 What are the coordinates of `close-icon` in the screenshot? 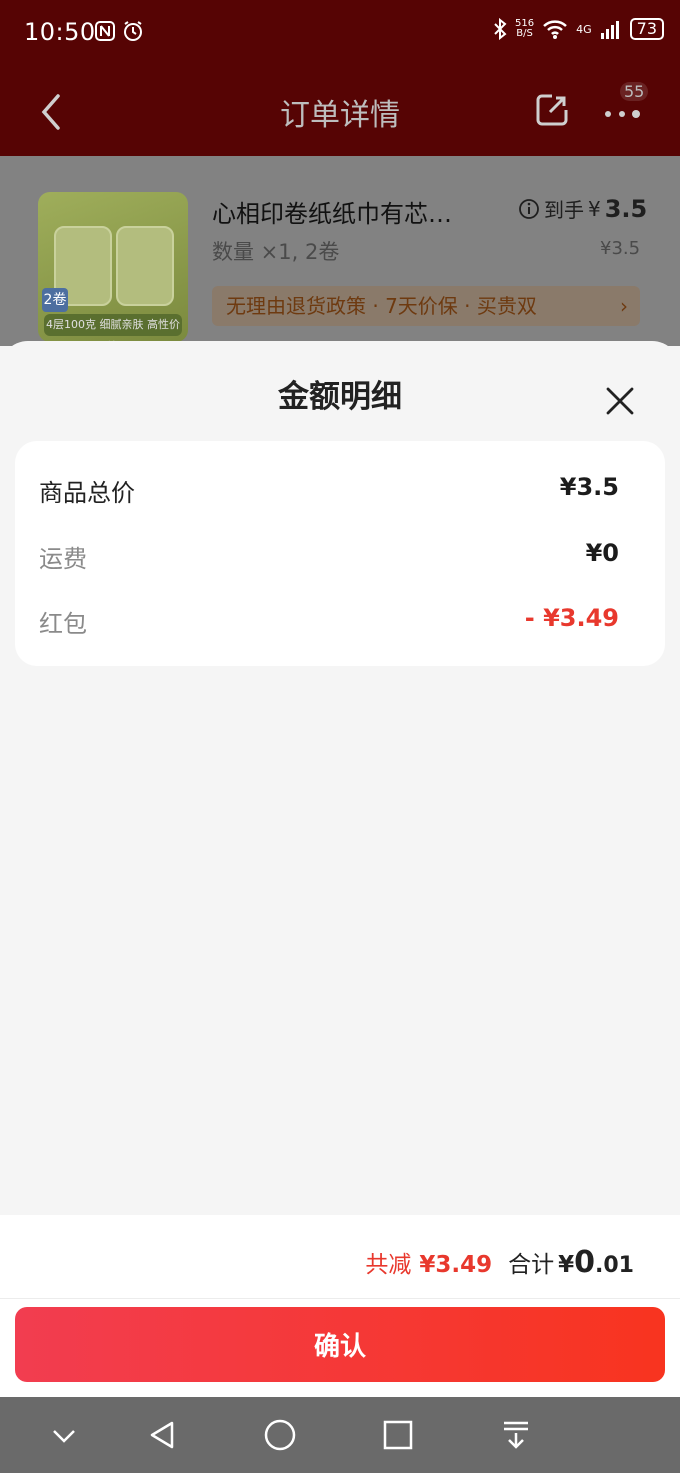 It's located at (620, 401).